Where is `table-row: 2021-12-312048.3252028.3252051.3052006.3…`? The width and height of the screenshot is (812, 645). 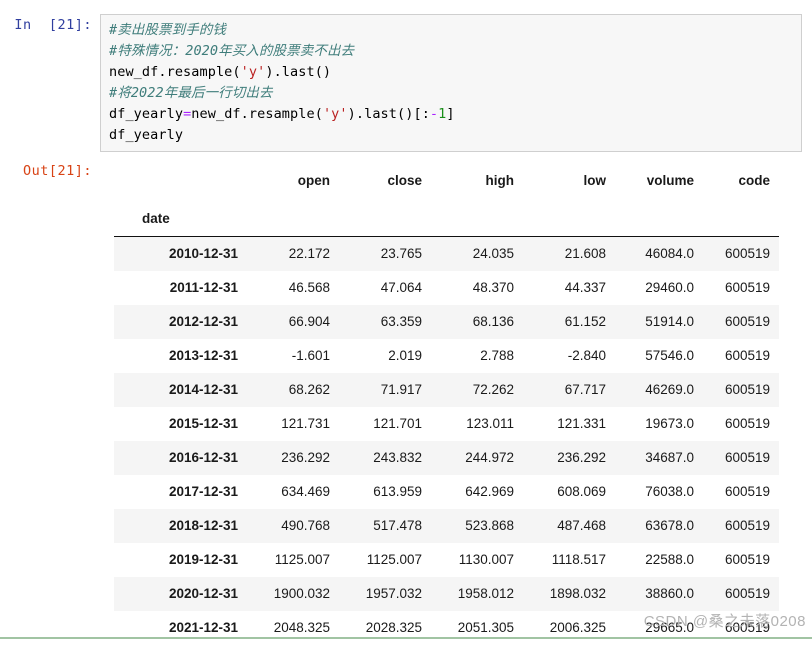
table-row: 2021-12-312048.3252028.3252051.3052006.3… is located at coordinates (446, 628).